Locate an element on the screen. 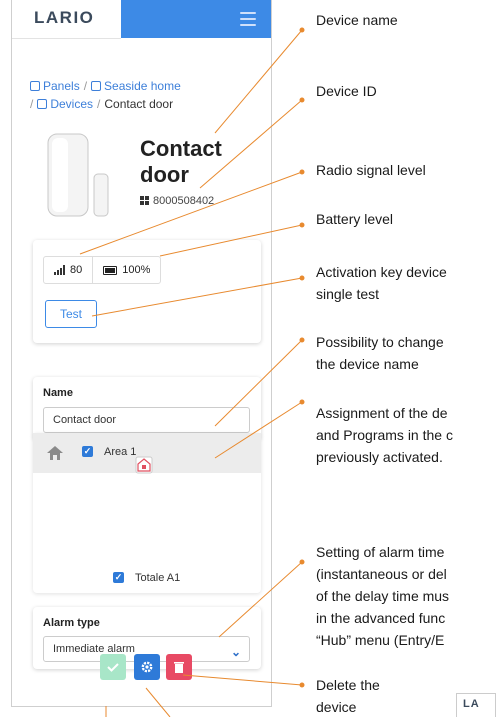 This screenshot has width=496, height=718. logo-area: LARIO is located at coordinates (66, 19).